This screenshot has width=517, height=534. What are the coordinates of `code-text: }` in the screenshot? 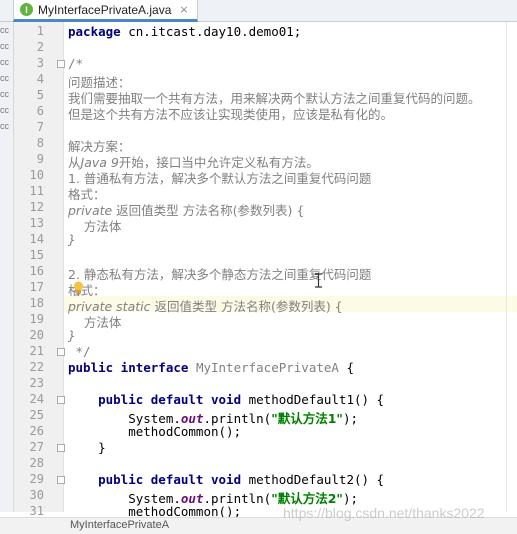 It's located at (87, 447).